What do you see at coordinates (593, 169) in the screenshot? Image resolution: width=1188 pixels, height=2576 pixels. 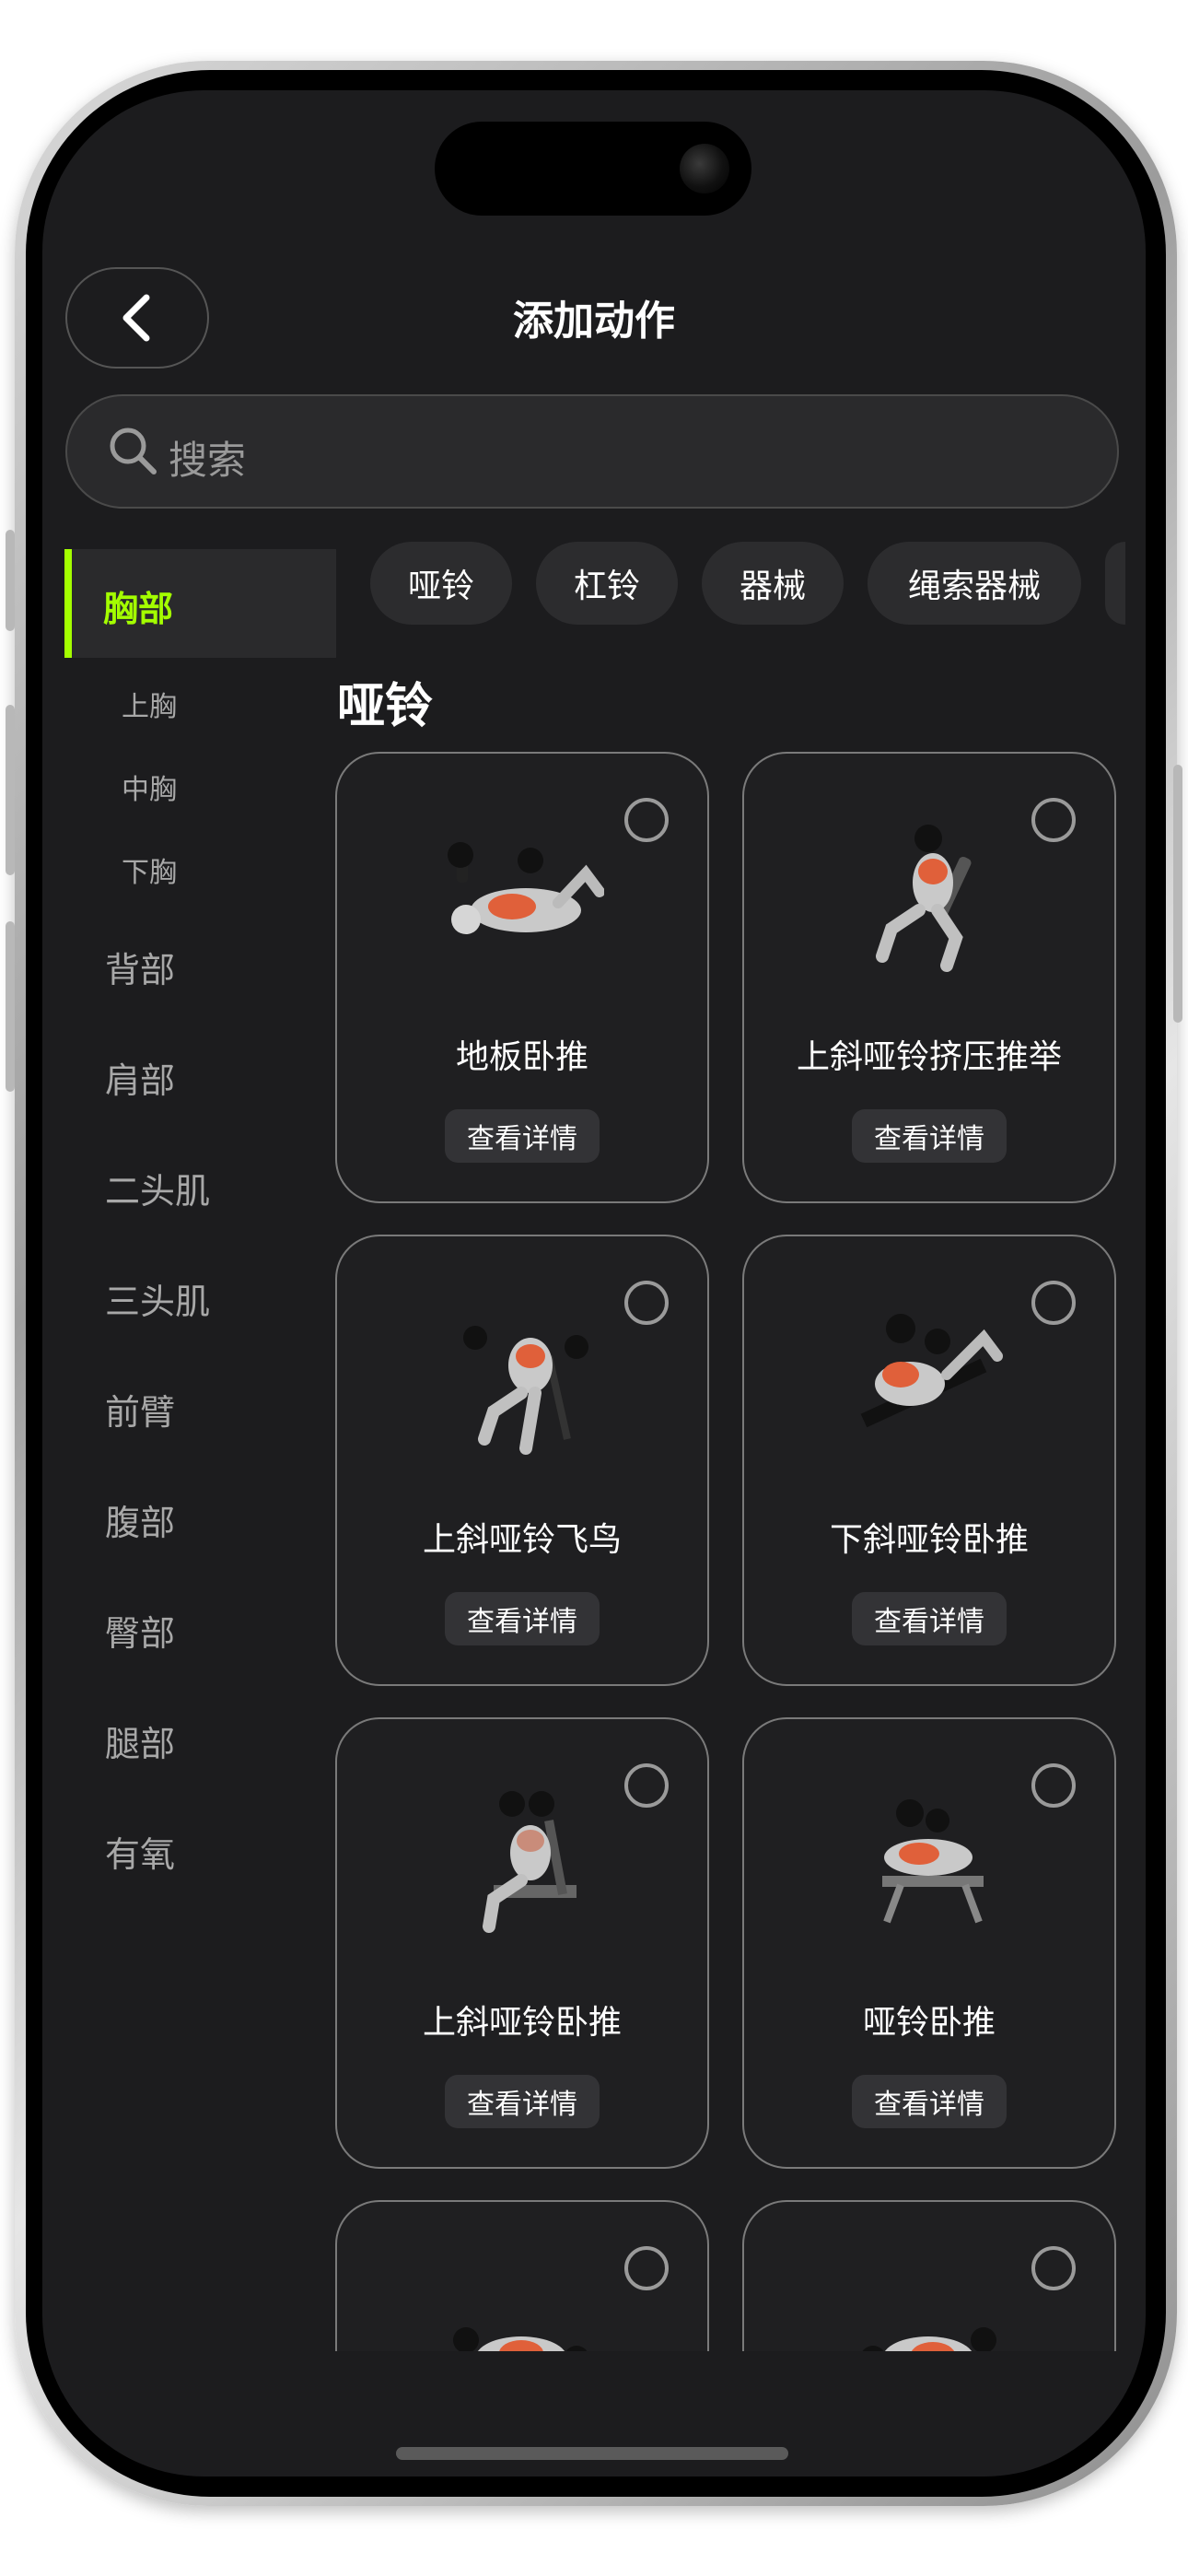 I see `dynamic-island` at bounding box center [593, 169].